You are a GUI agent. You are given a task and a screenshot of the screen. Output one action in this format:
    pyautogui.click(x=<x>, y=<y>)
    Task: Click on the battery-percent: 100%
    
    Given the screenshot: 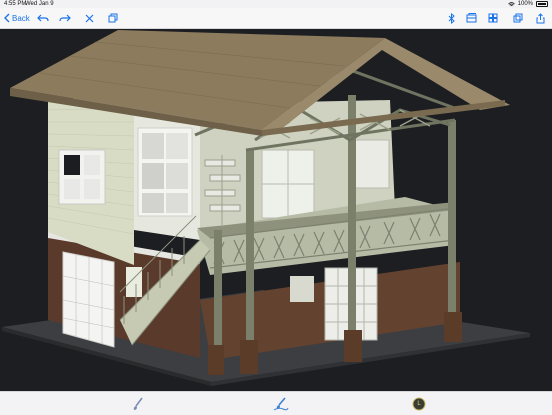 What is the action you would take?
    pyautogui.click(x=525, y=4)
    